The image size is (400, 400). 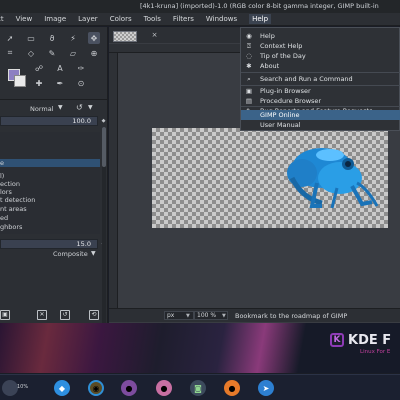 I want to click on reset-icon: ↺, so click(x=79, y=107).